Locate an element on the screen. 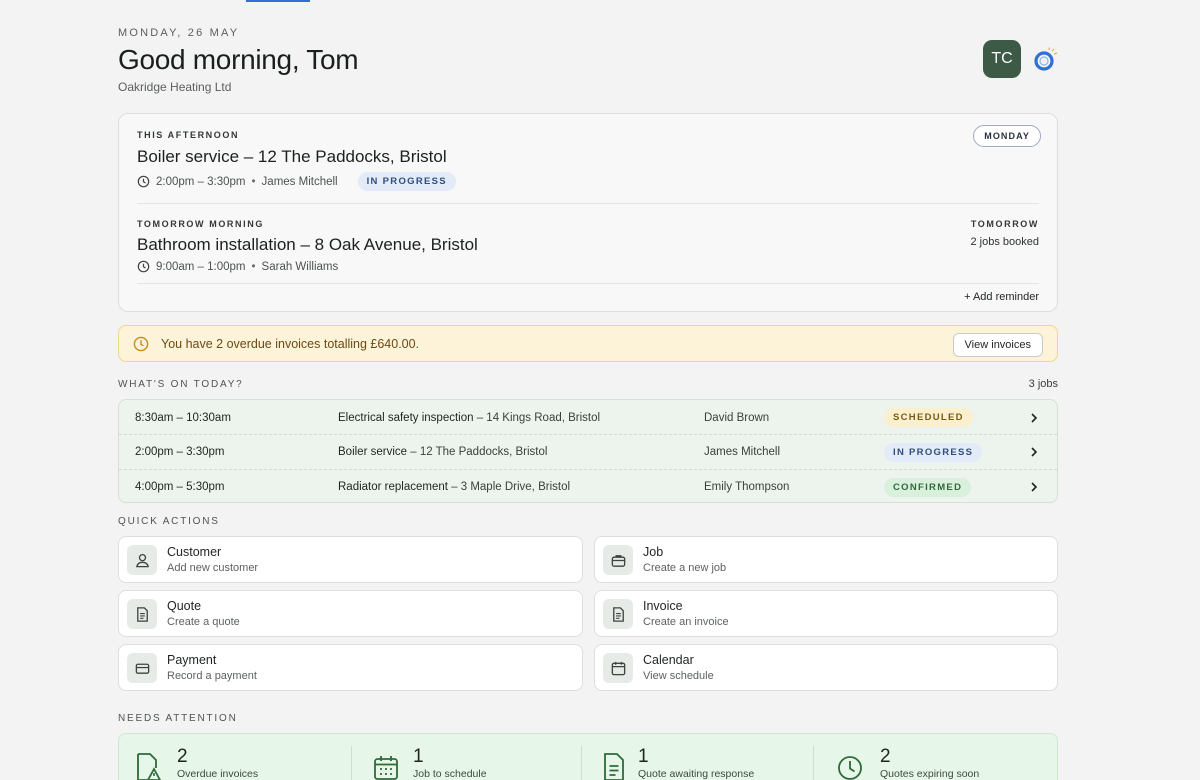 The width and height of the screenshot is (1200, 780). needs-label: Job to schedule is located at coordinates (450, 774).